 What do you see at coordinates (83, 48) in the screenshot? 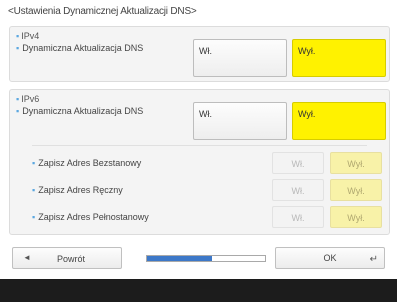
I see `ipv4-dns-label-text: Dynamiczna Aktualizacja DNS` at bounding box center [83, 48].